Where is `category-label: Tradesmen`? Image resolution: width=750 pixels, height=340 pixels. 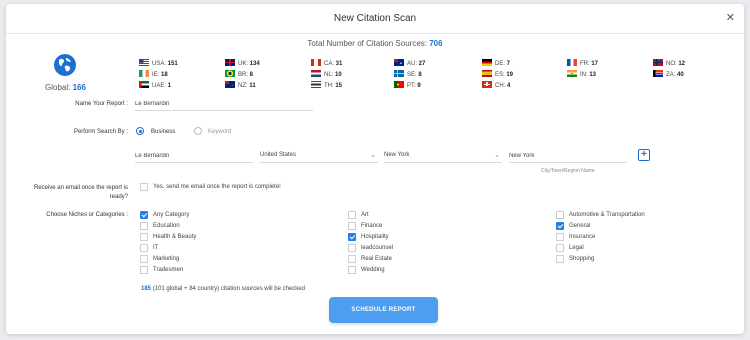
category-label: Tradesmen is located at coordinates (168, 270).